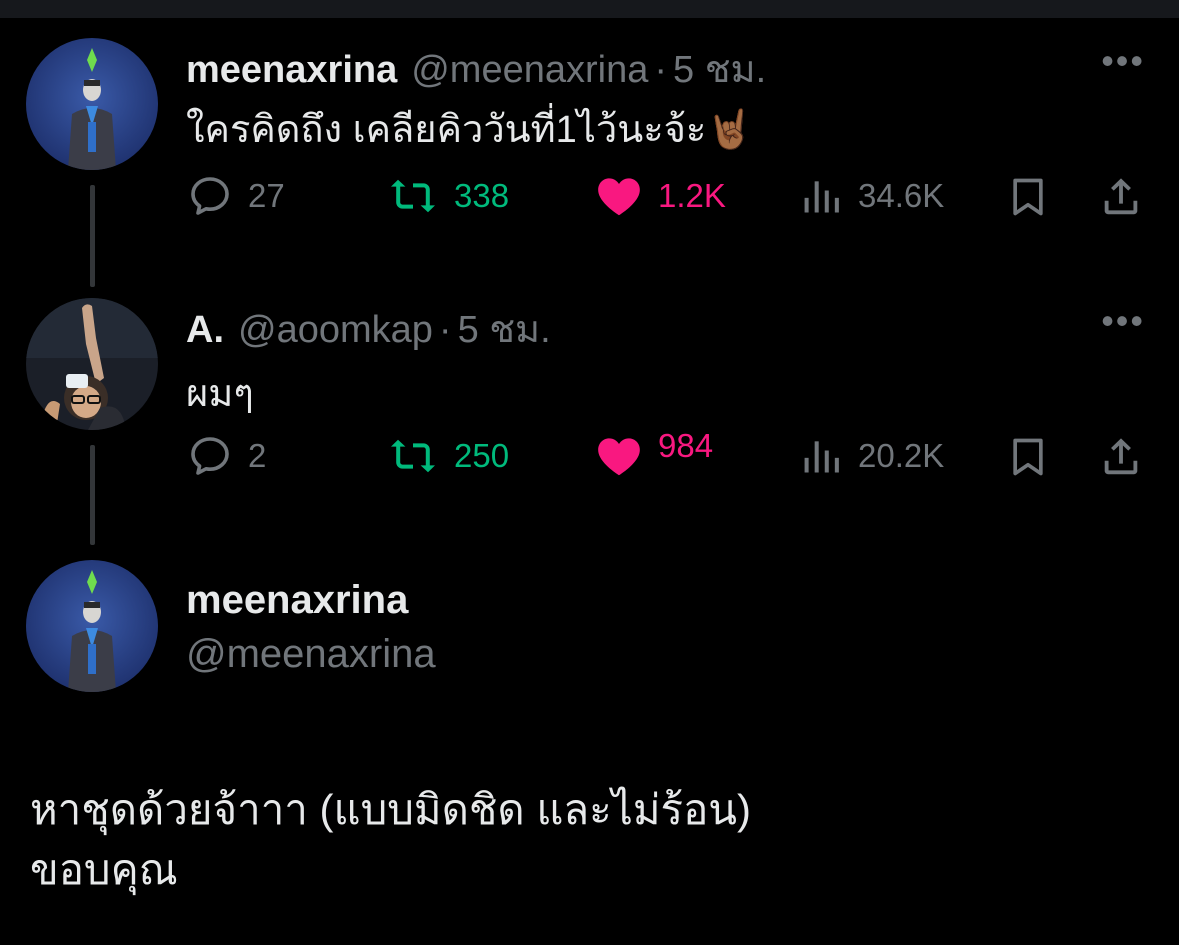  Describe the element at coordinates (235, 196) in the screenshot. I see `reply-button: 27` at that location.